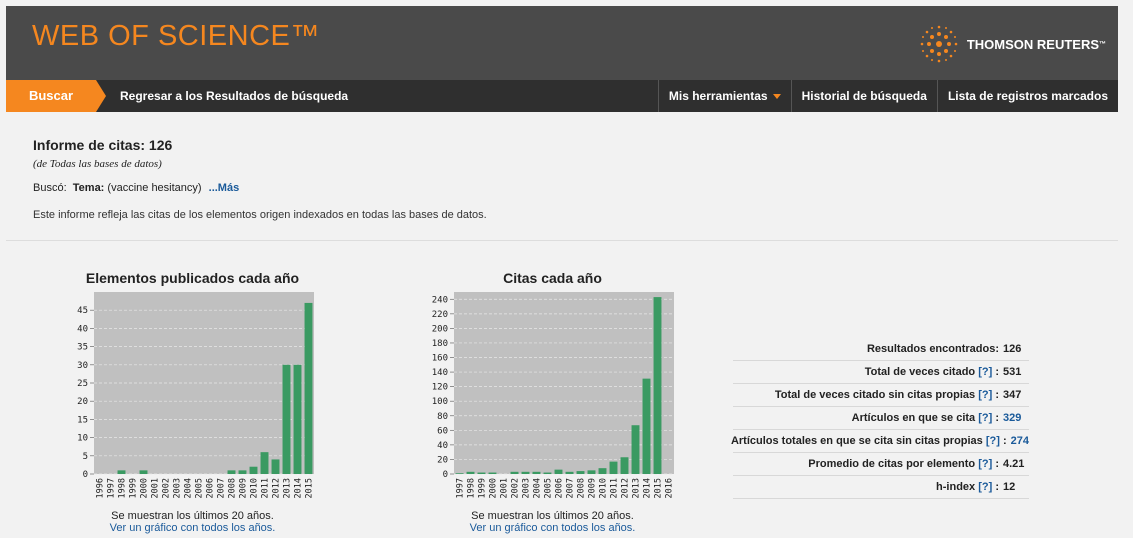 The image size is (1133, 538). Describe the element at coordinates (156, 488) in the screenshot. I see `chart1-xtick-label: 2001` at that location.